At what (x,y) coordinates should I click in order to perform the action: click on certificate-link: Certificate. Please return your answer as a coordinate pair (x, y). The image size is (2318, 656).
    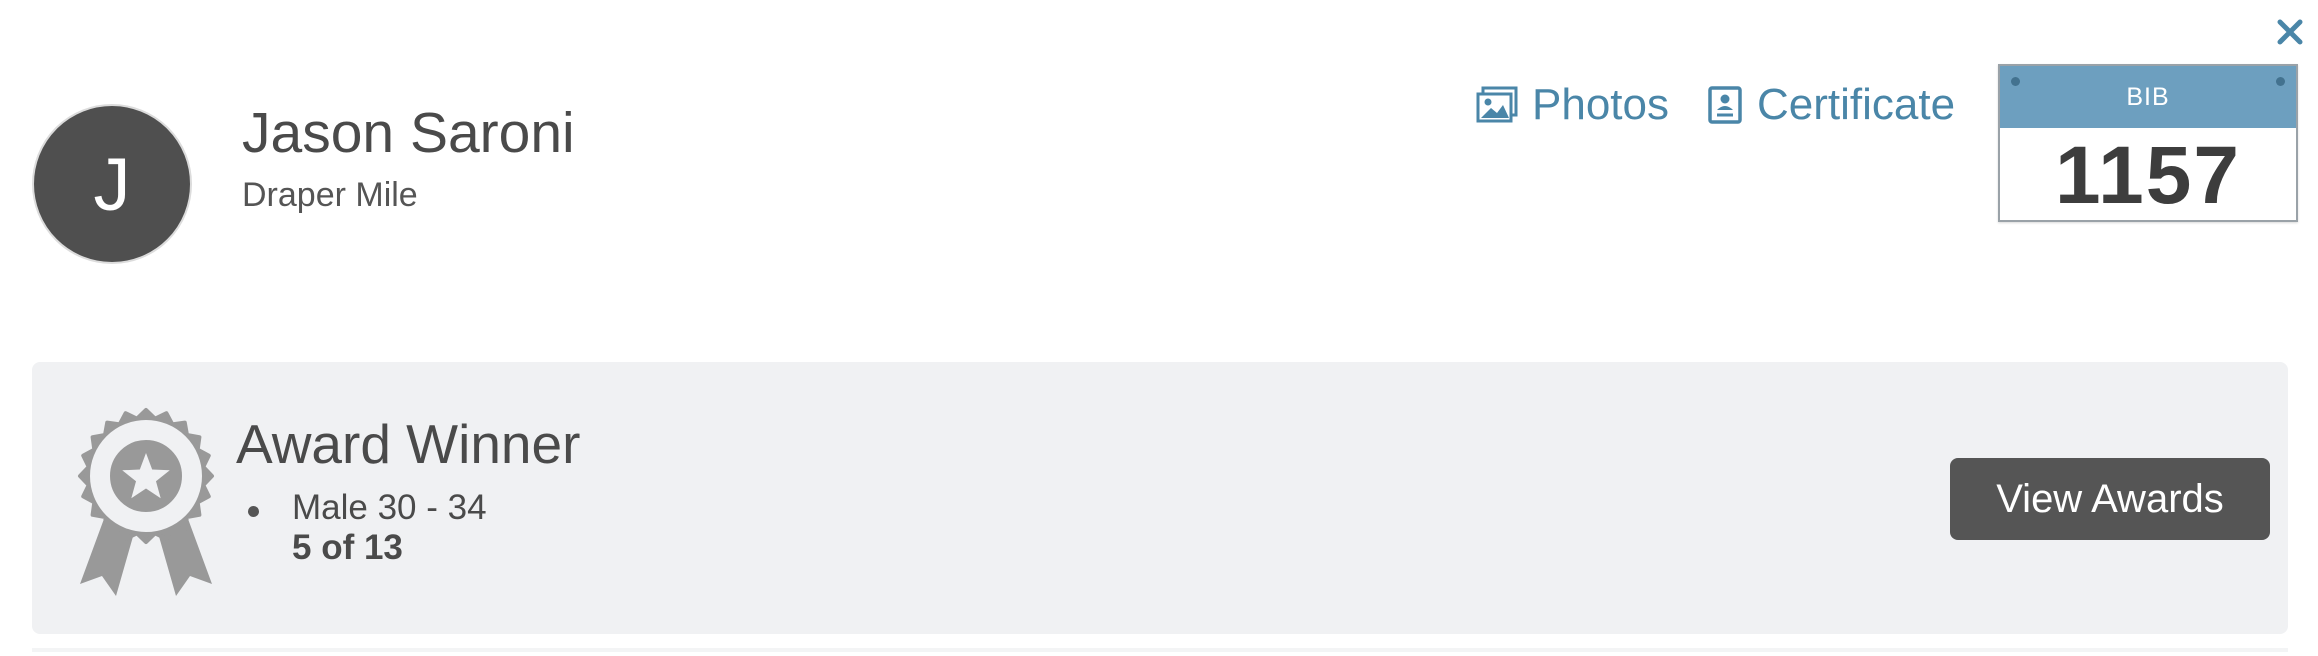
    Looking at the image, I should click on (1831, 105).